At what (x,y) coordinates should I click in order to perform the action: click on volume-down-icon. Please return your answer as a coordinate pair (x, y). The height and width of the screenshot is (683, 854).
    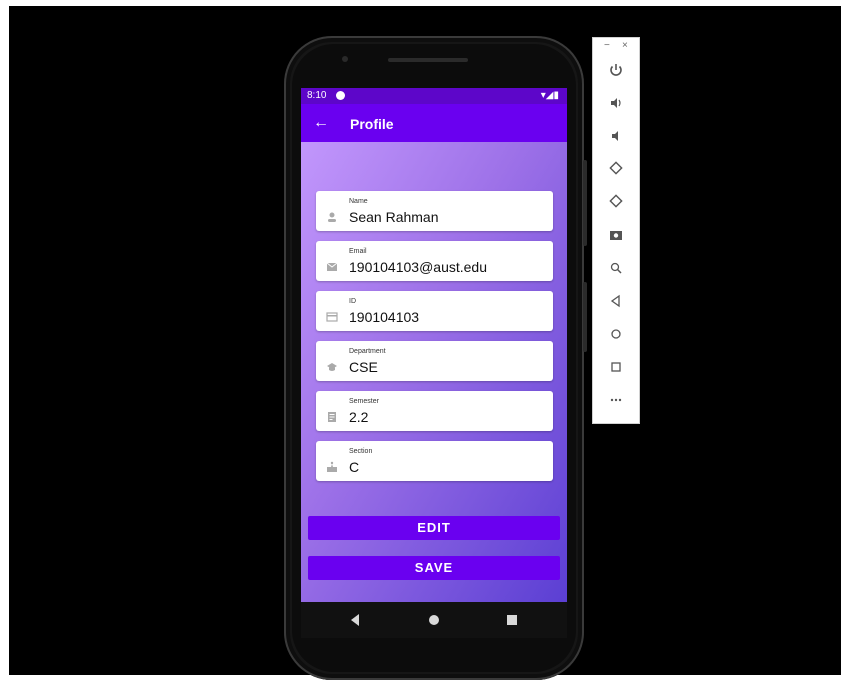
    Looking at the image, I should click on (616, 138).